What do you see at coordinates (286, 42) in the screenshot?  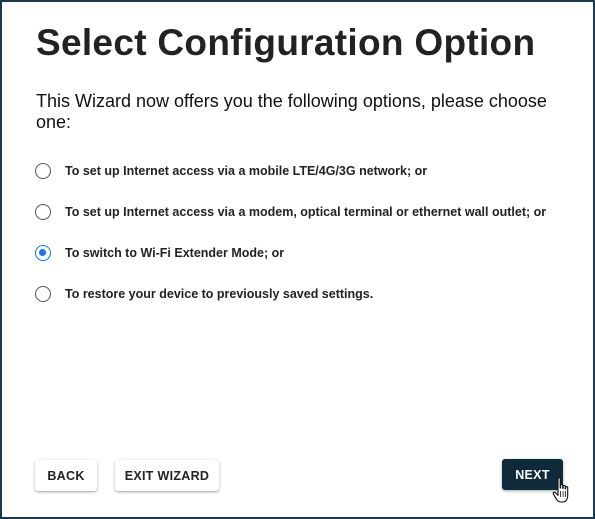 I see `page-title: Select Configuration Option` at bounding box center [286, 42].